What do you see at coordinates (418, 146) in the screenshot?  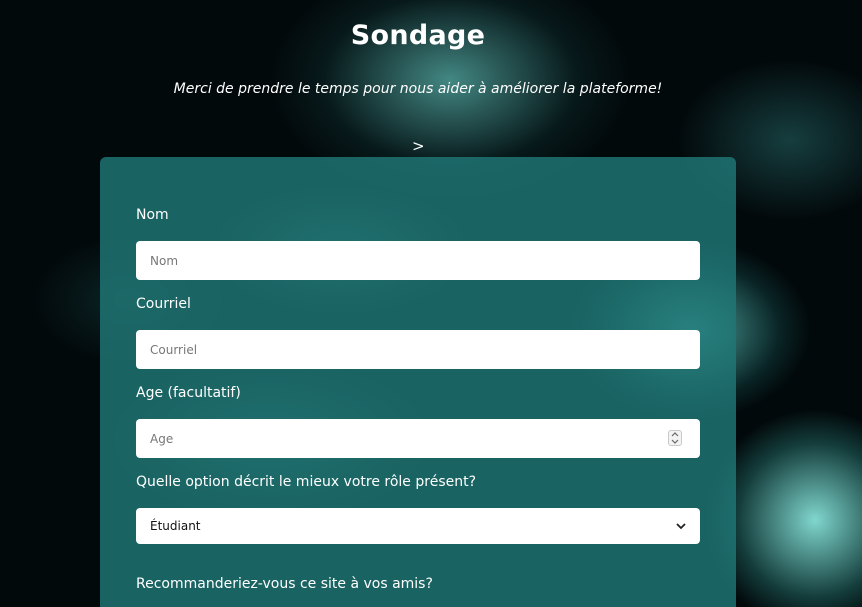 I see `arrow-indicator: >` at bounding box center [418, 146].